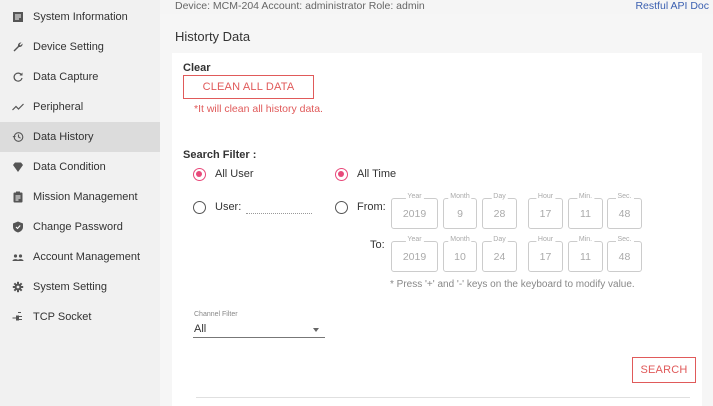 This screenshot has height=406, width=713. I want to click on trend-icon, so click(18, 107).